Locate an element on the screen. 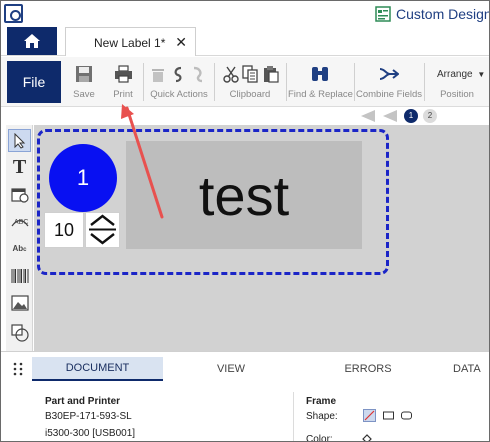 Image resolution: width=490 pixels, height=442 pixels. arrange-dropdown: Arrange ▼ is located at coordinates (461, 74).